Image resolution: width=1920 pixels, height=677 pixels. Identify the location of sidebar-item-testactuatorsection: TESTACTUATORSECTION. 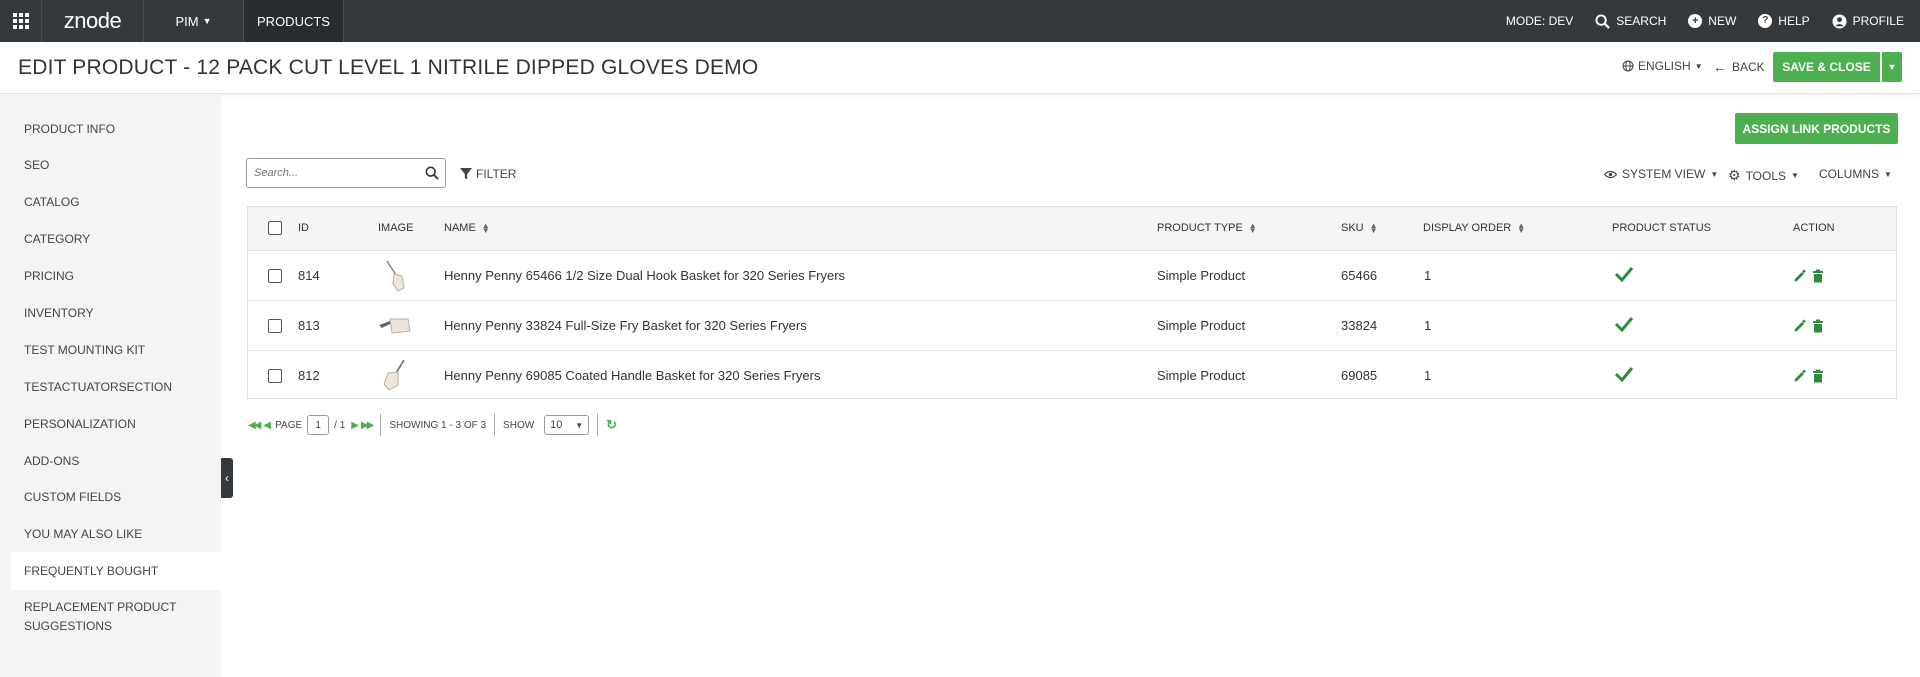
(110, 387).